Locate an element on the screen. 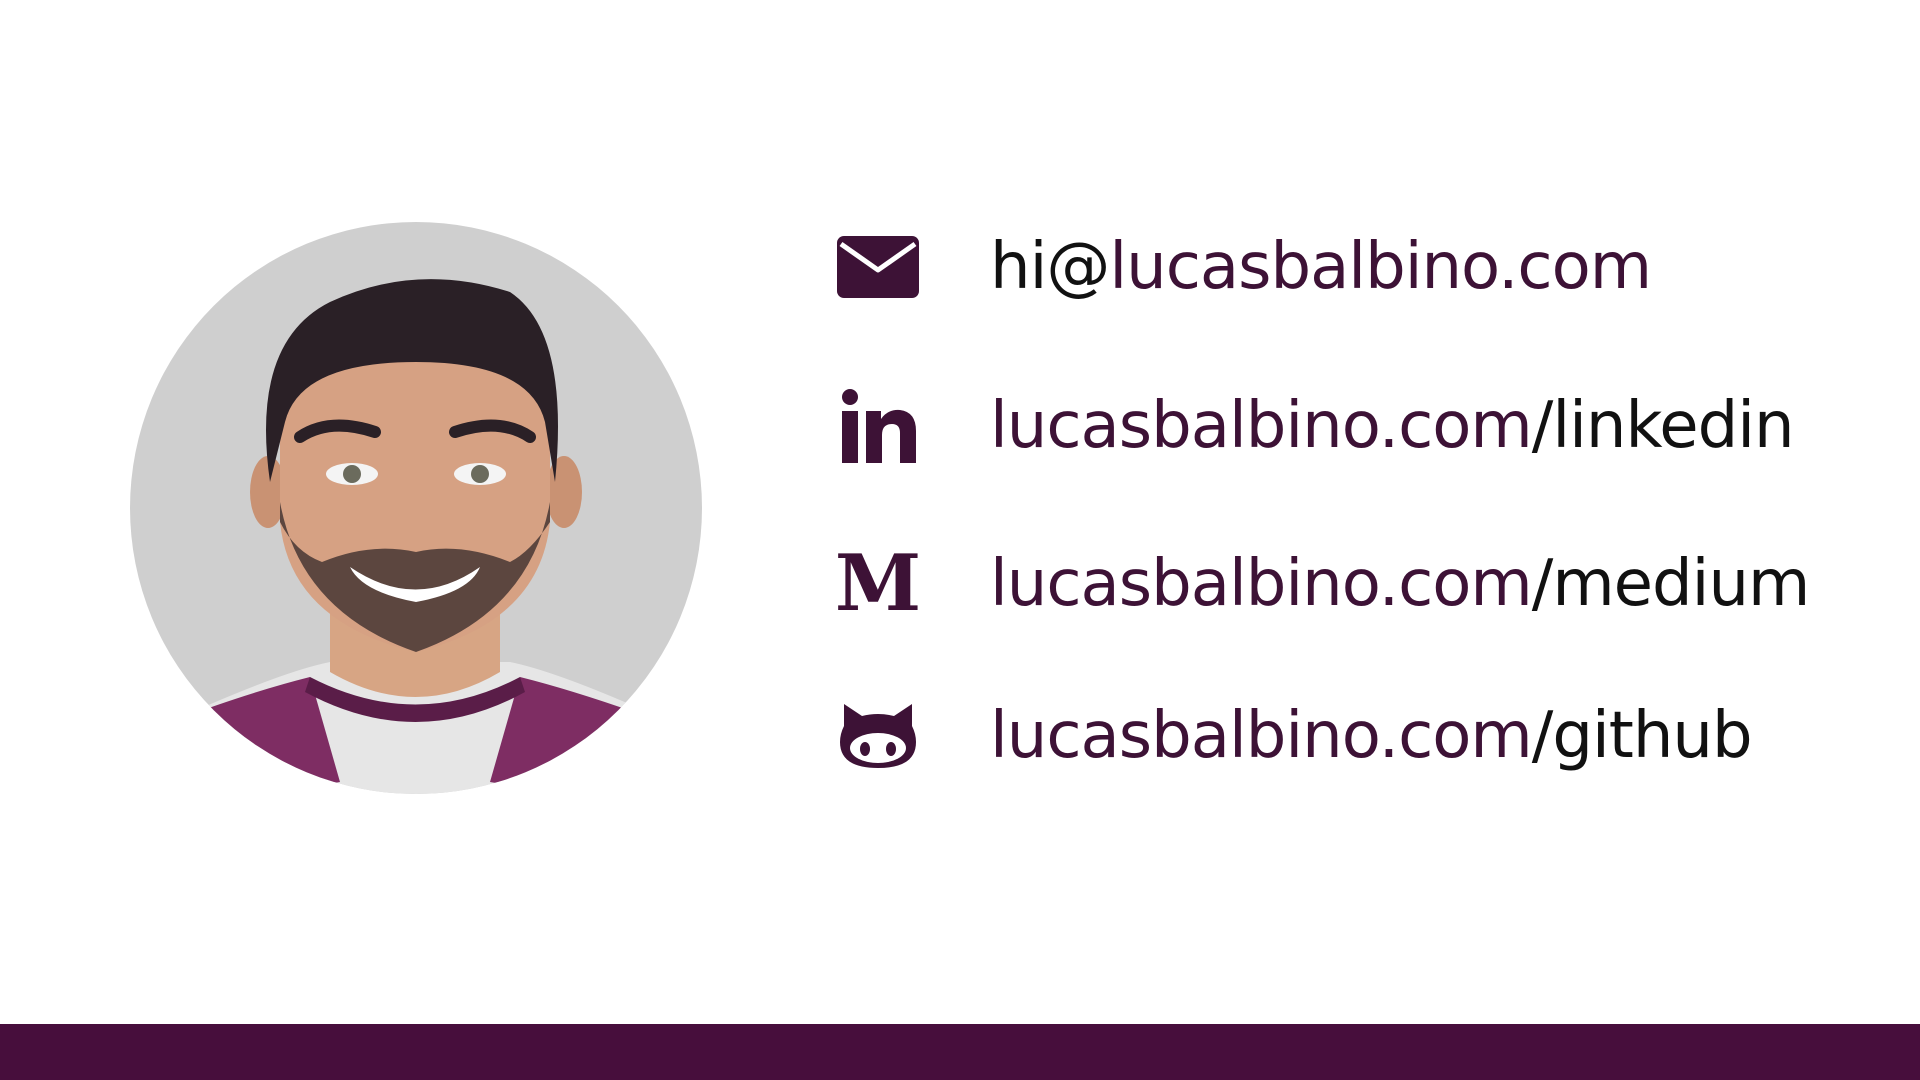  contact-medium: M lucasbalbino.com/medium is located at coordinates (1322, 583).